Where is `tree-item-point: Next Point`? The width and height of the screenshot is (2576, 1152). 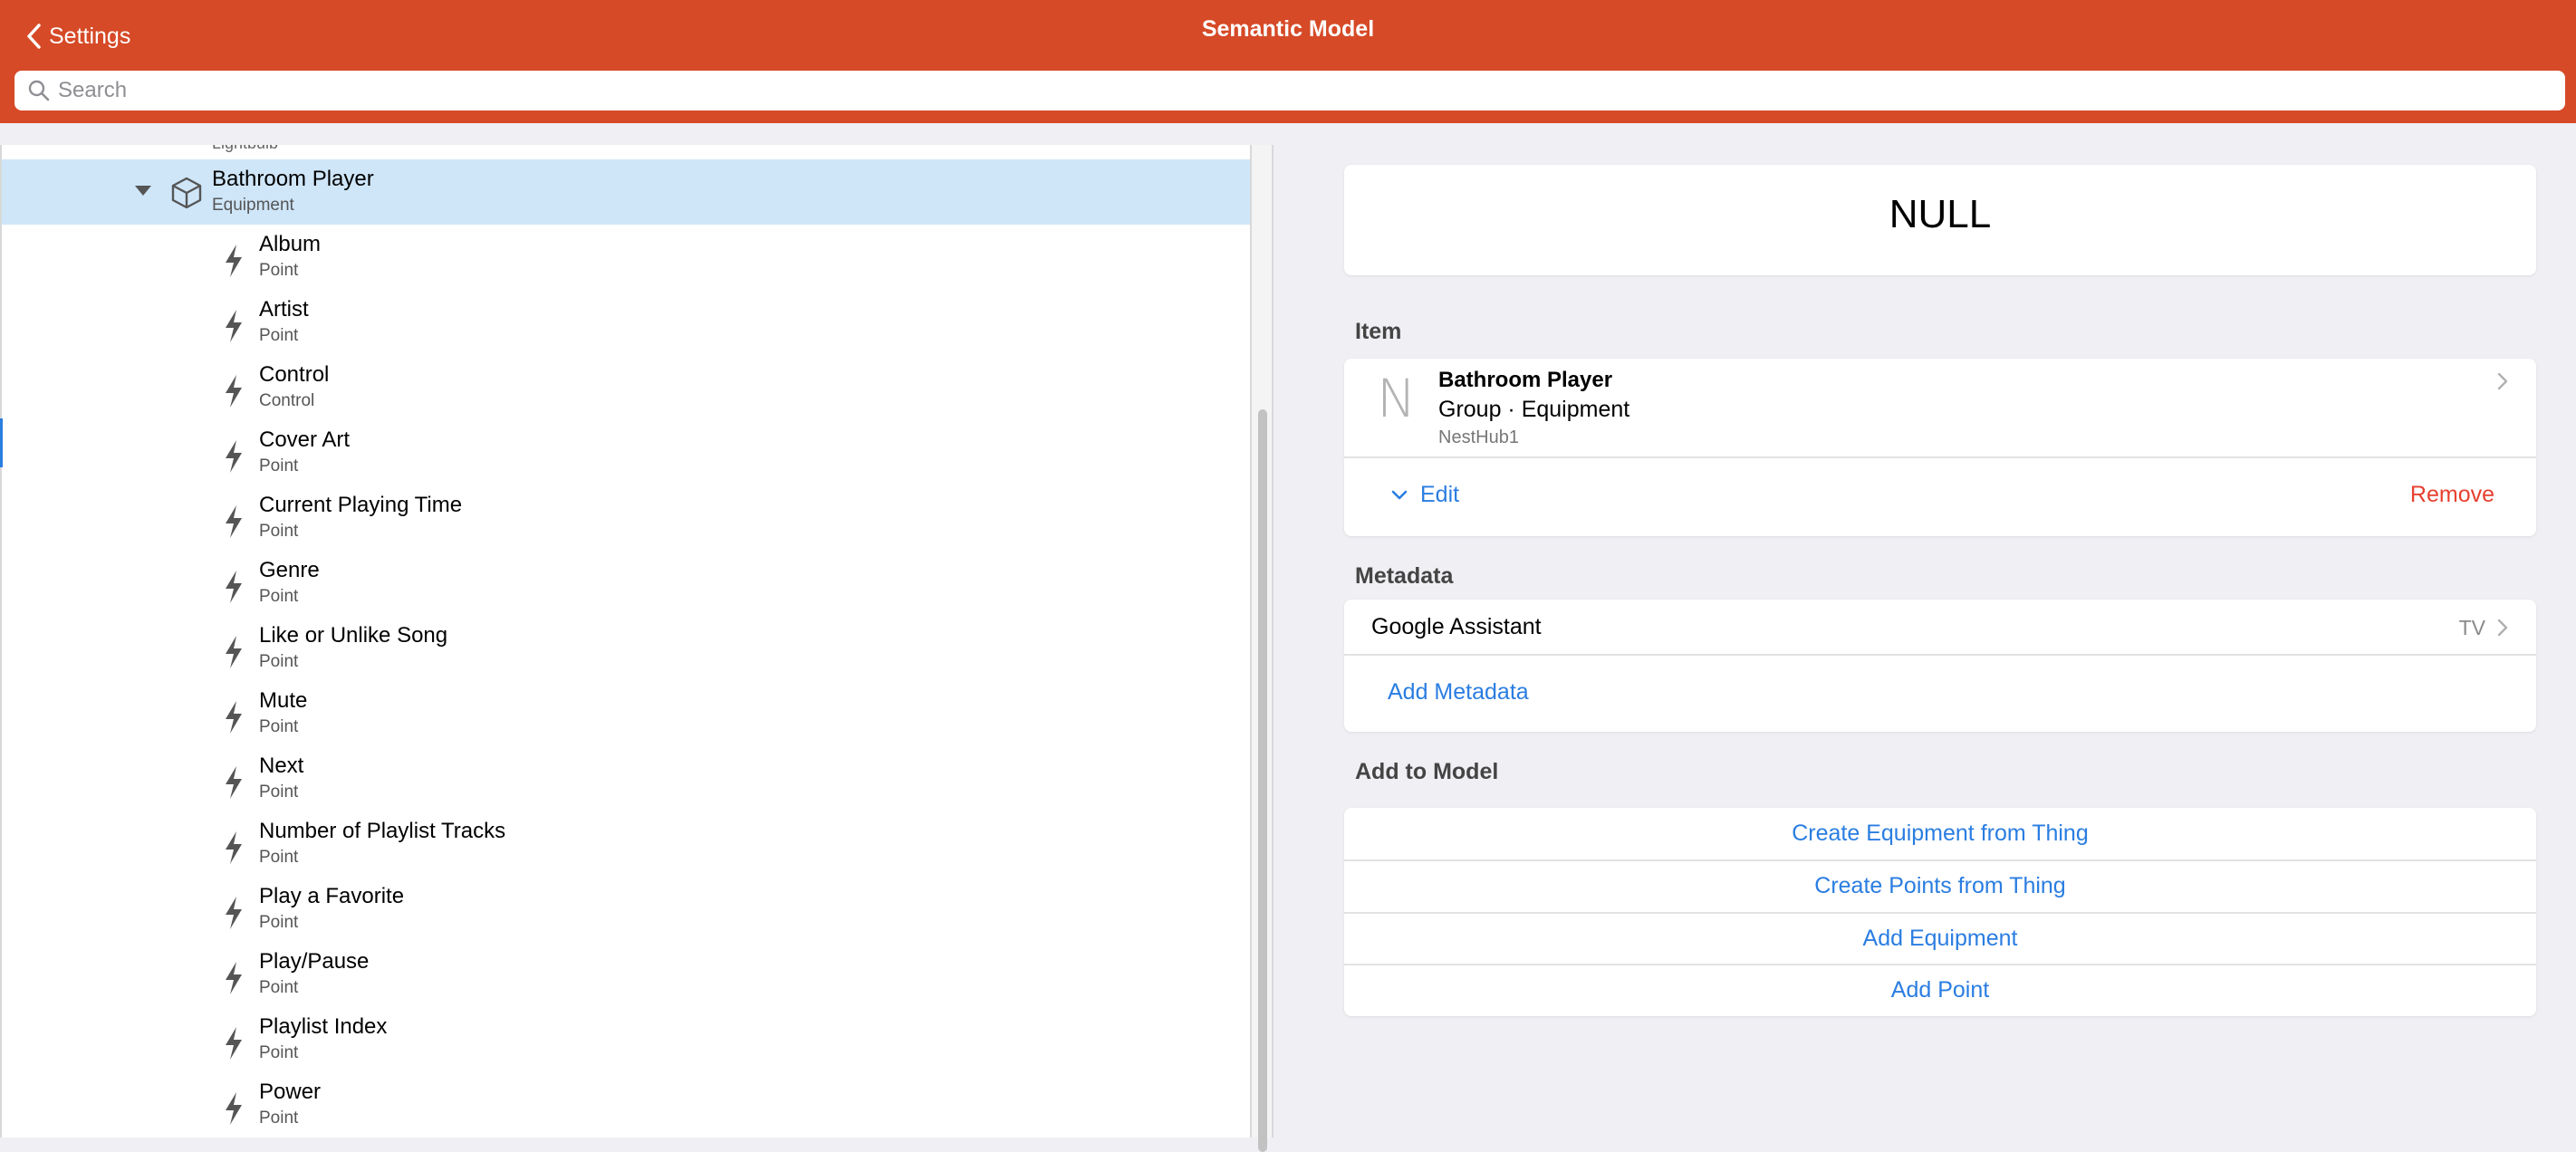 tree-item-point: Next Point is located at coordinates (626, 779).